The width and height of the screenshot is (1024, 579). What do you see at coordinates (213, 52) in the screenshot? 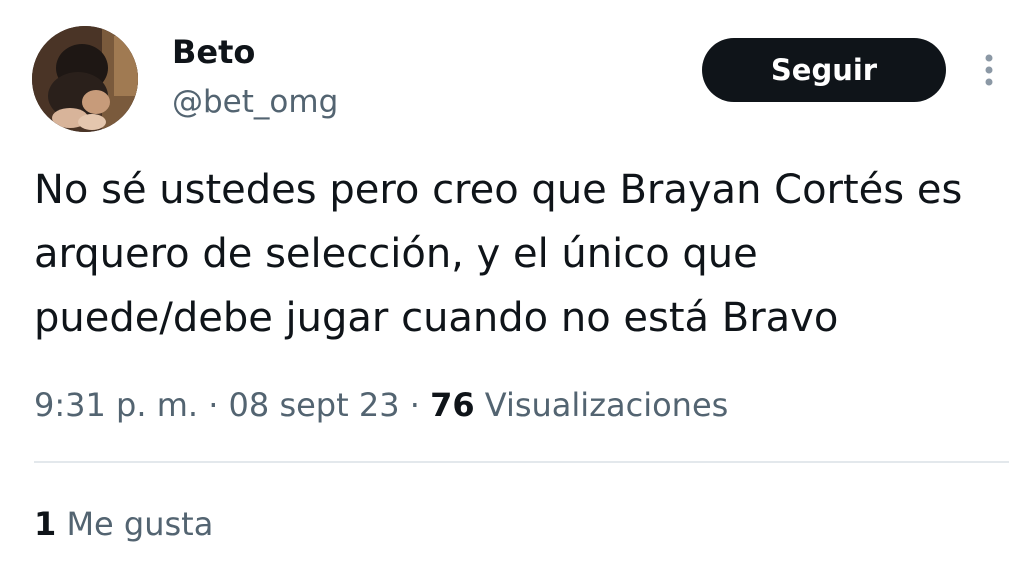
I see `display-name: Beto` at bounding box center [213, 52].